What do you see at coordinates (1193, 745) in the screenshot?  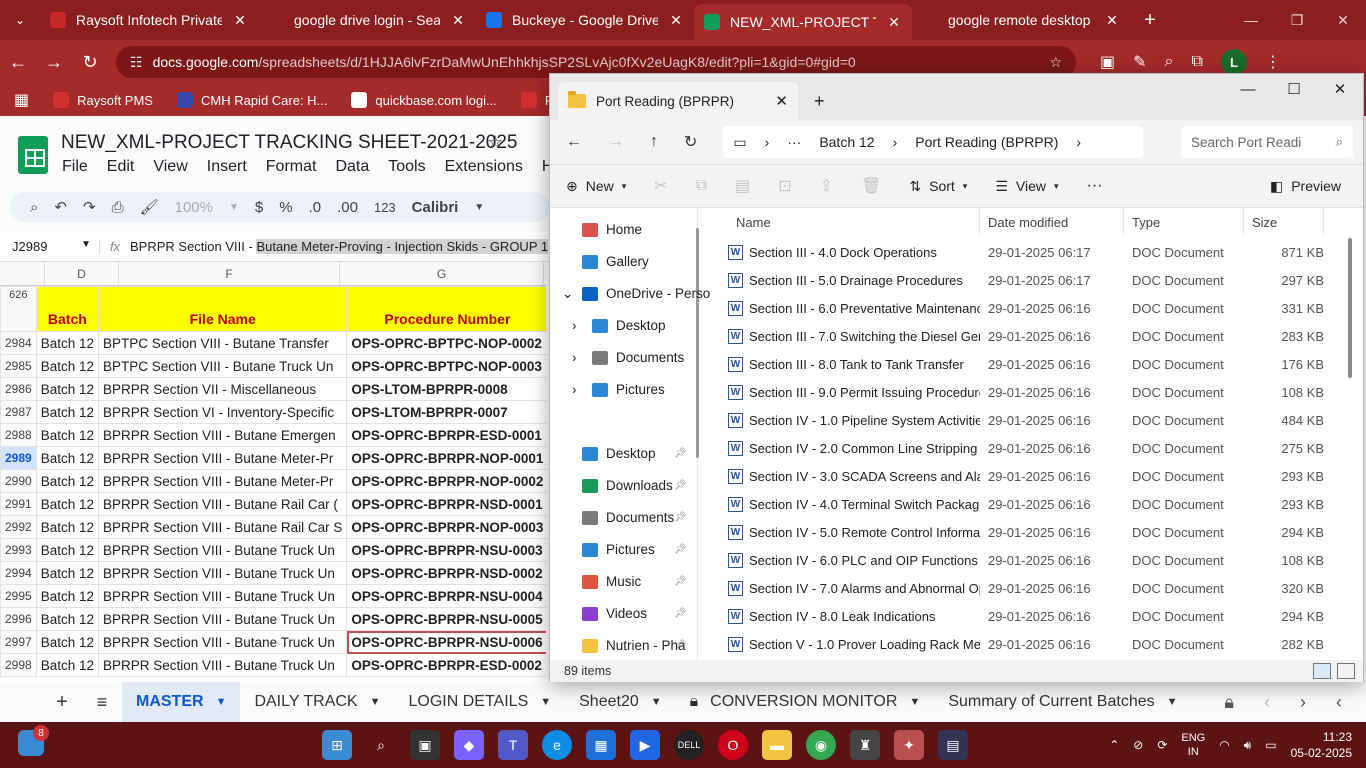 I see `language-indicator: ENG IN` at bounding box center [1193, 745].